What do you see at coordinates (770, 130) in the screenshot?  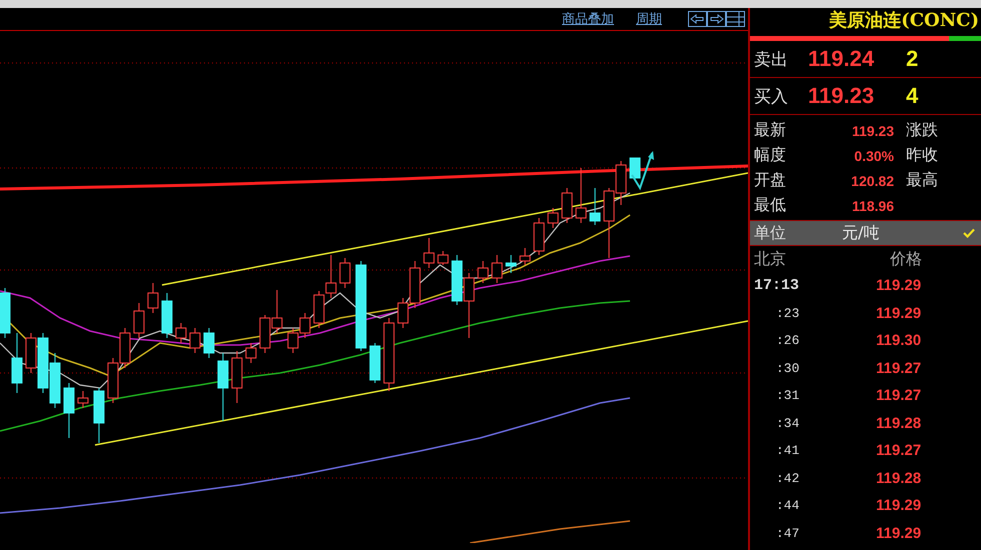 I see `stat-label: 最新` at bounding box center [770, 130].